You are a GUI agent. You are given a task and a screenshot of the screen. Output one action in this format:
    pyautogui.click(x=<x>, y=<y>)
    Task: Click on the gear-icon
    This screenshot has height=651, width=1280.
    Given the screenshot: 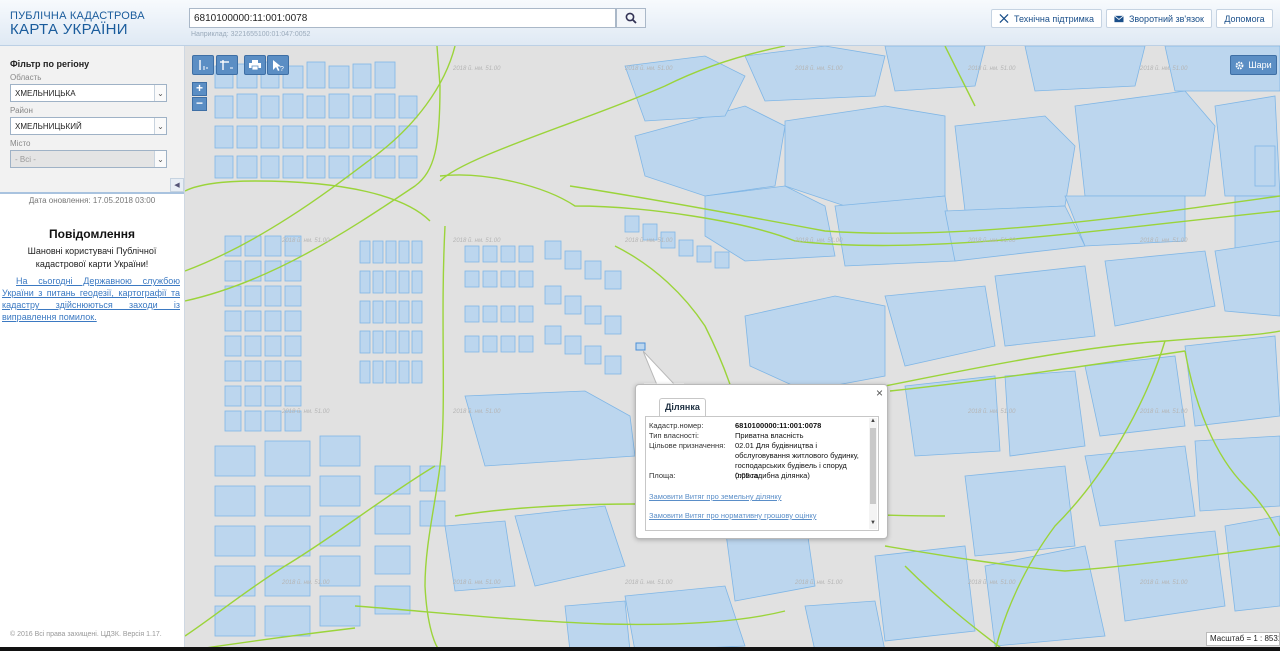 What is the action you would take?
    pyautogui.click(x=1239, y=65)
    